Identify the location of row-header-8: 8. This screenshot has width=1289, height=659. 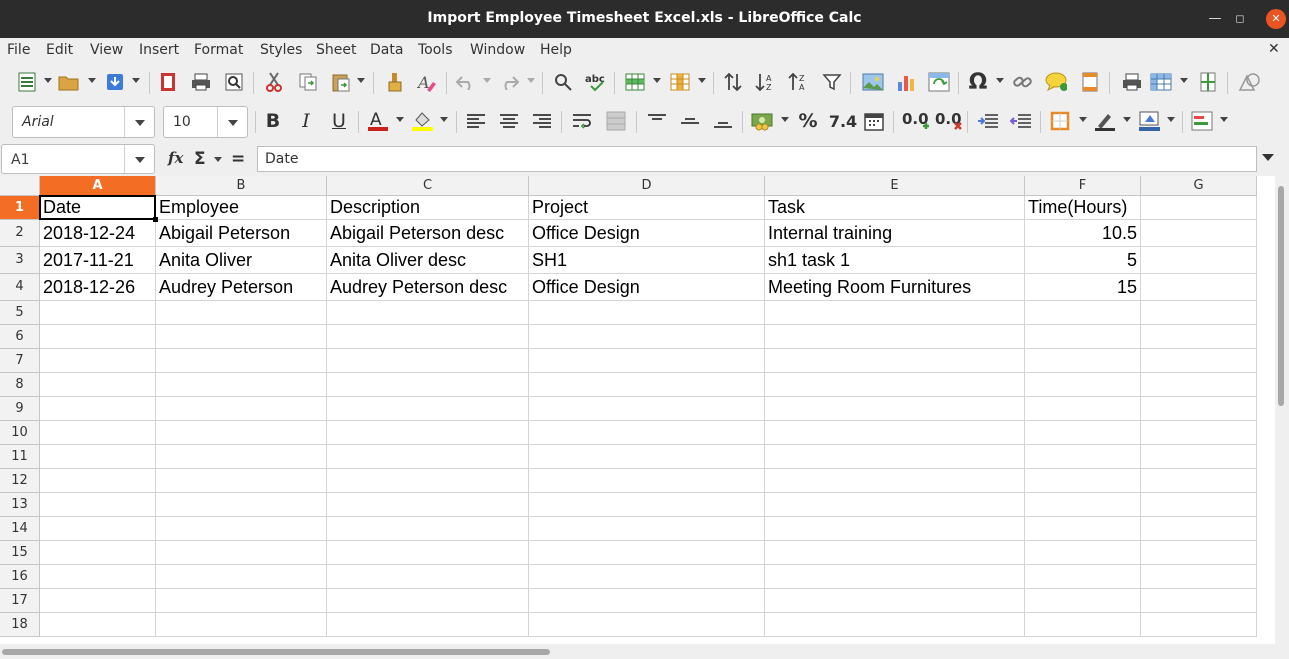
(20, 385).